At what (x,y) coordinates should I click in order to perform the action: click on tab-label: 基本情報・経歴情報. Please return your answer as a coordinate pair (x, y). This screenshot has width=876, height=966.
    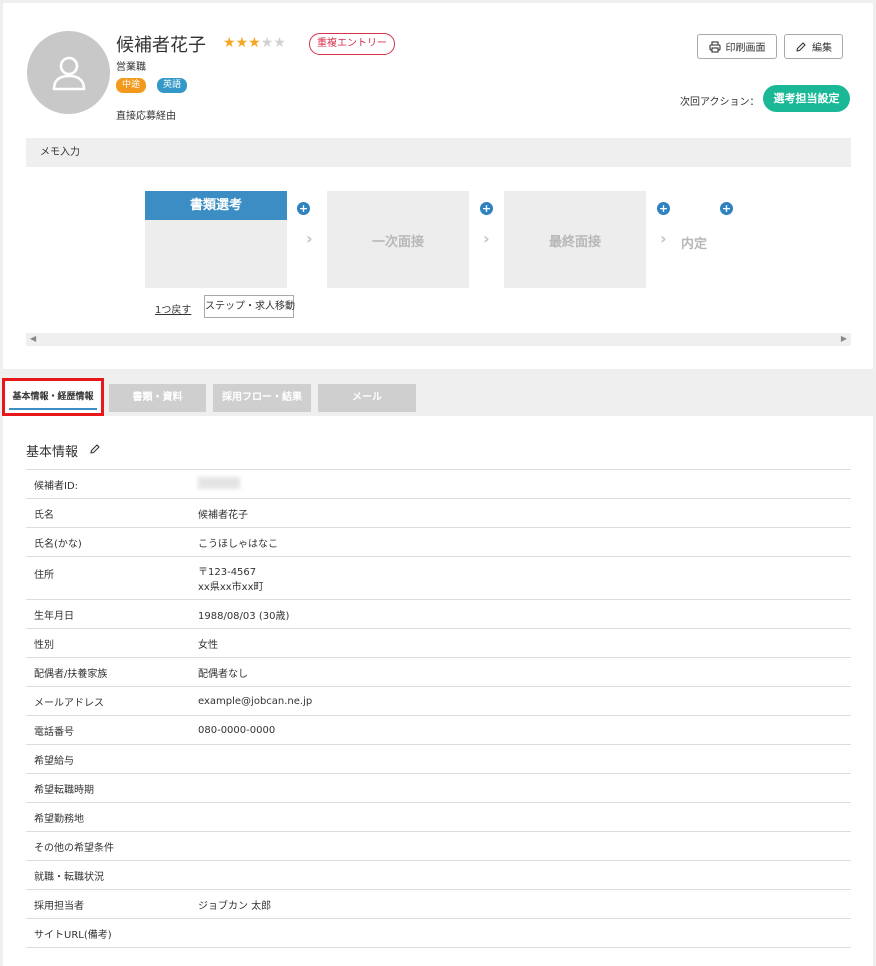
    Looking at the image, I should click on (53, 397).